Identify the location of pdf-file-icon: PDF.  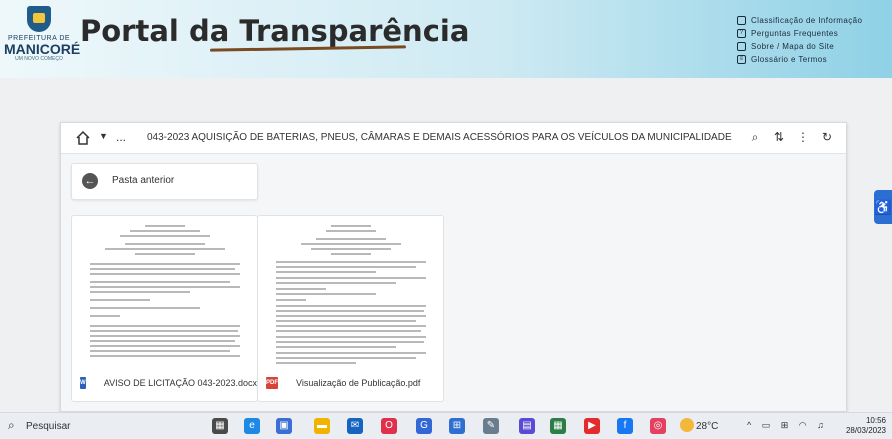
(272, 382).